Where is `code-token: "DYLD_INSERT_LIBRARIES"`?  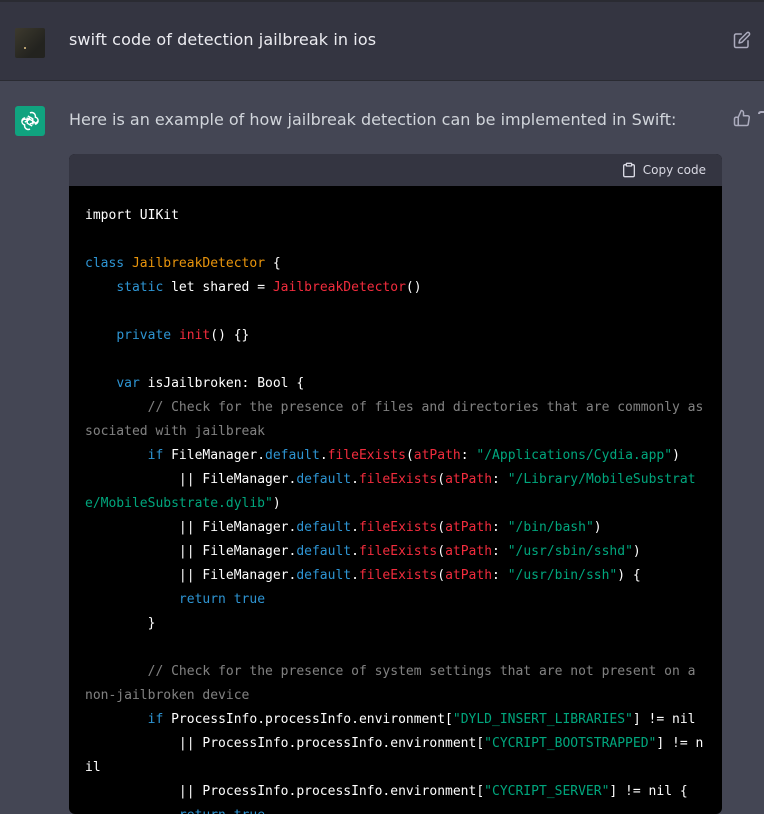
code-token: "DYLD_INSERT_LIBRARIES" is located at coordinates (542, 719).